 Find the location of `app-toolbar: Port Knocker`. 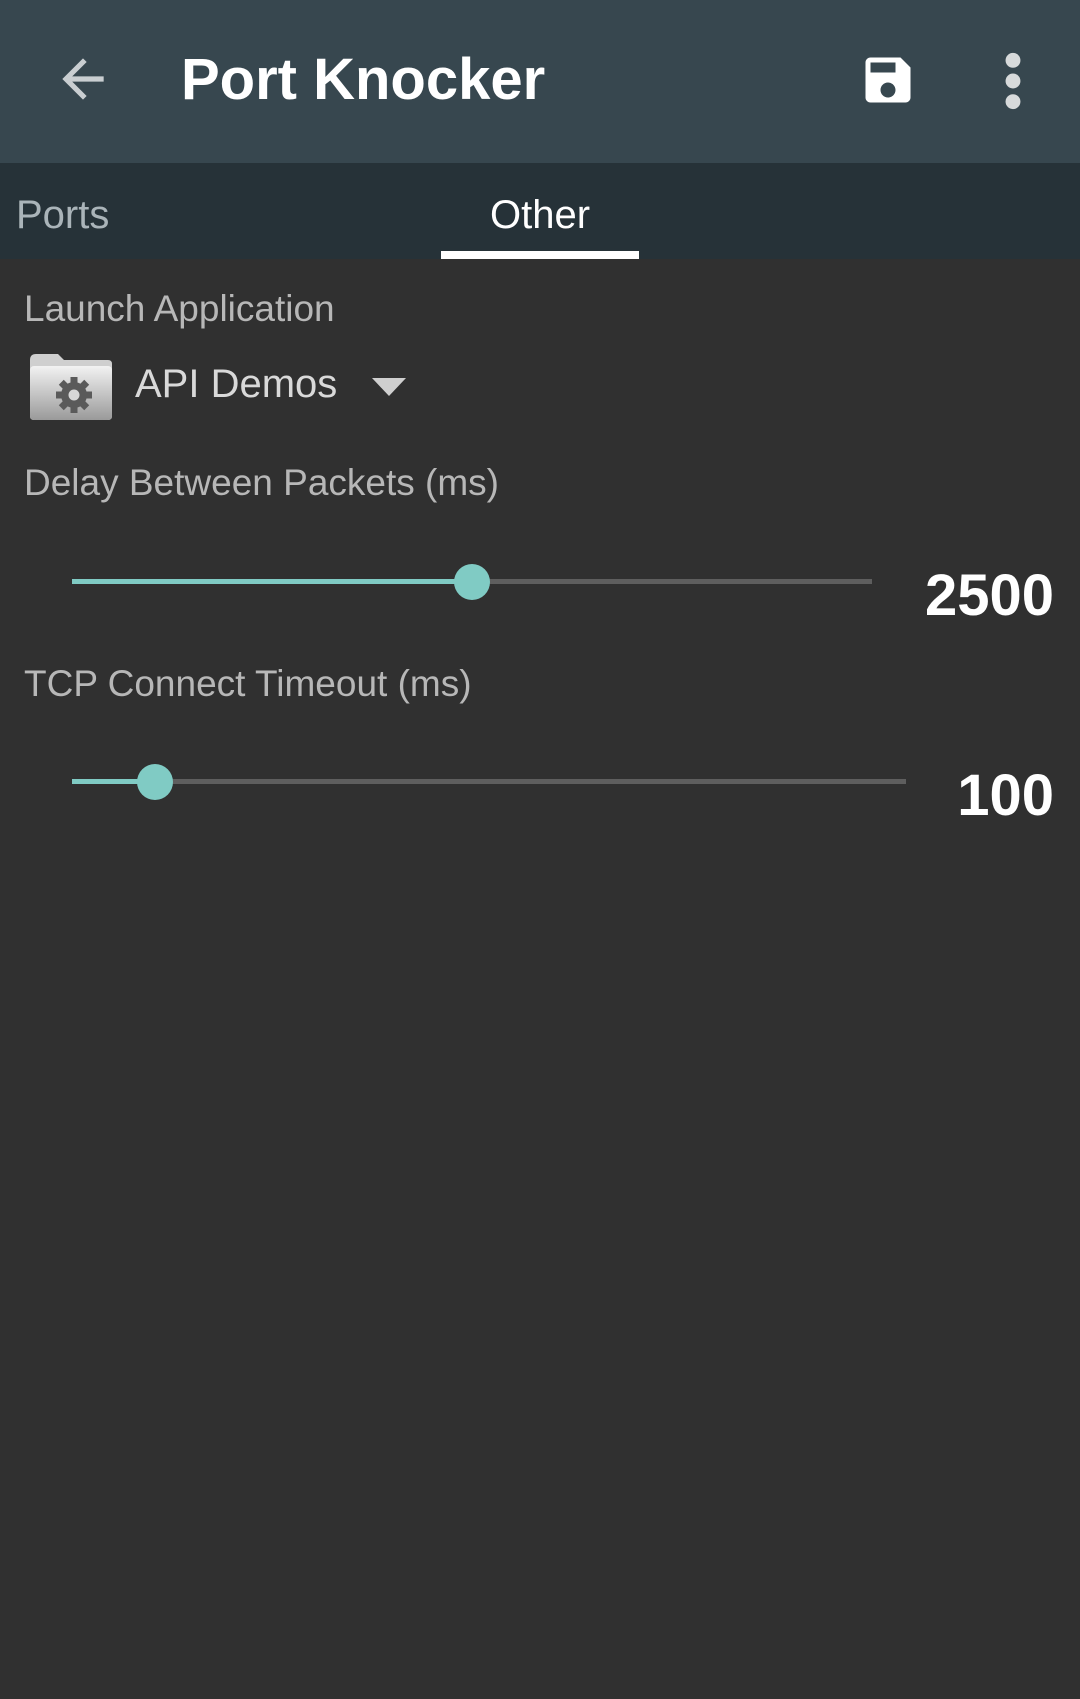

app-toolbar: Port Knocker is located at coordinates (540, 81).